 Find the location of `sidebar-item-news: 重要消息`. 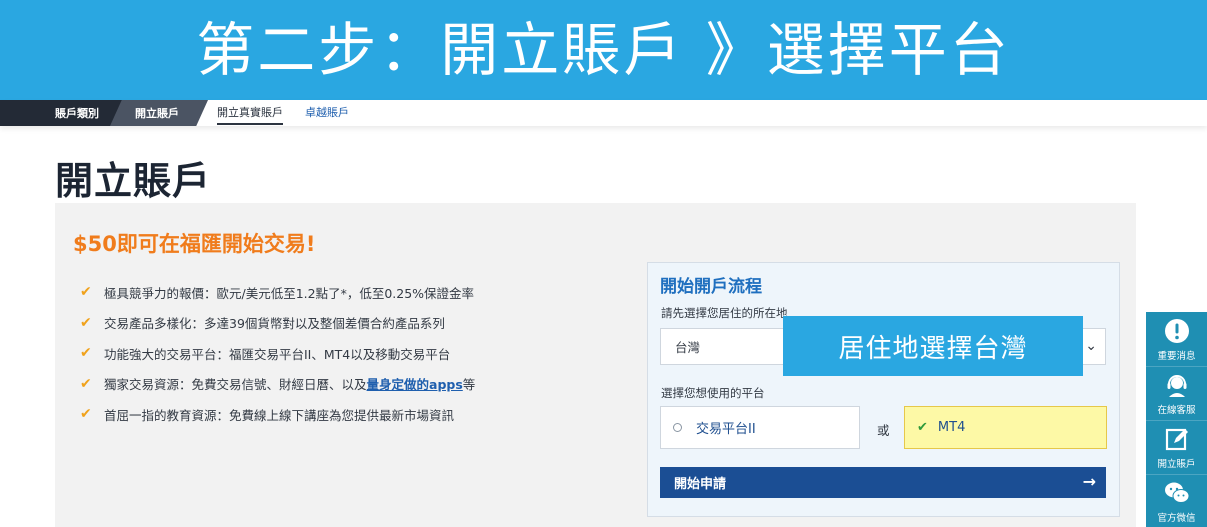

sidebar-item-news: 重要消息 is located at coordinates (1176, 339).